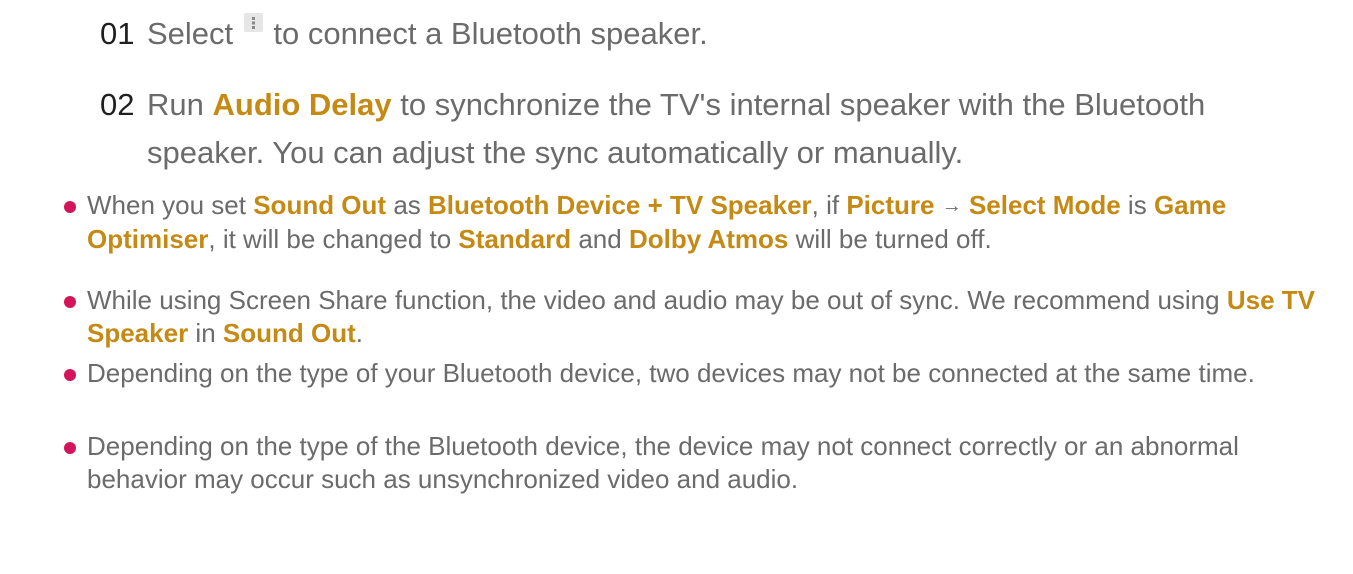 This screenshot has width=1353, height=574. I want to click on menu-term: Standard, so click(515, 239).